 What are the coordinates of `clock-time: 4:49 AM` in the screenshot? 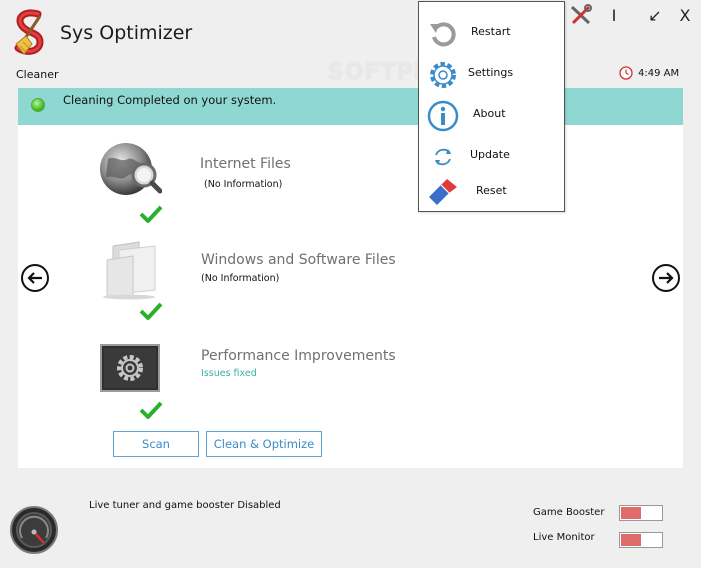 It's located at (659, 73).